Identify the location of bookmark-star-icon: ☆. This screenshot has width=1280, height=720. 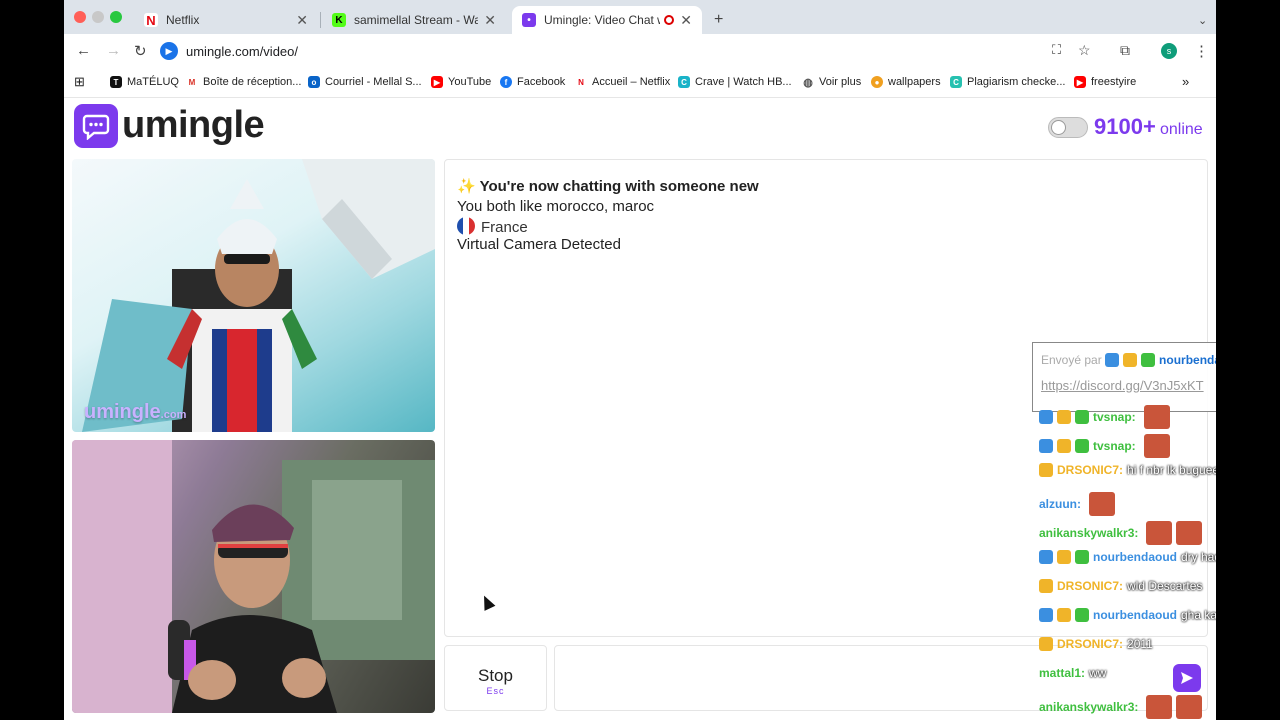
(1084, 50).